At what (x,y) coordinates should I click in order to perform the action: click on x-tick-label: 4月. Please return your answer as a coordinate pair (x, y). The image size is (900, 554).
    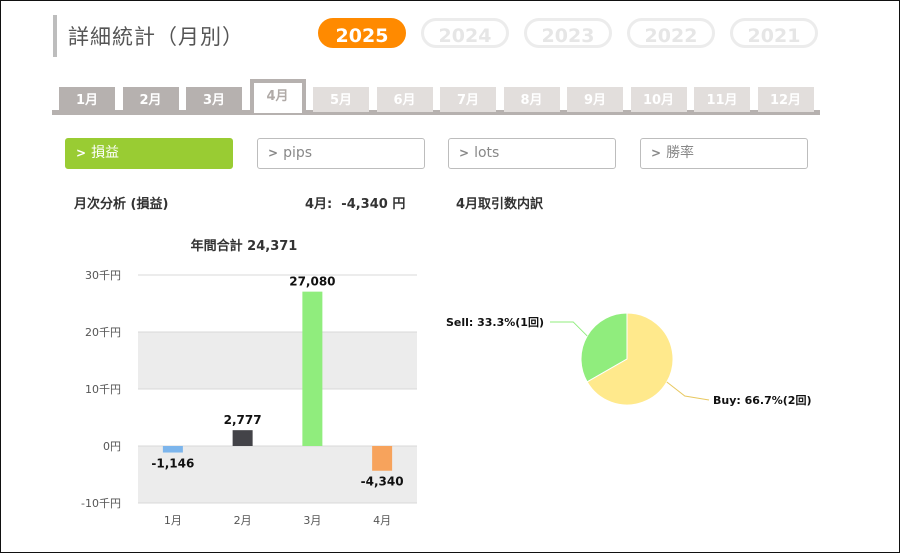
    Looking at the image, I should click on (382, 520).